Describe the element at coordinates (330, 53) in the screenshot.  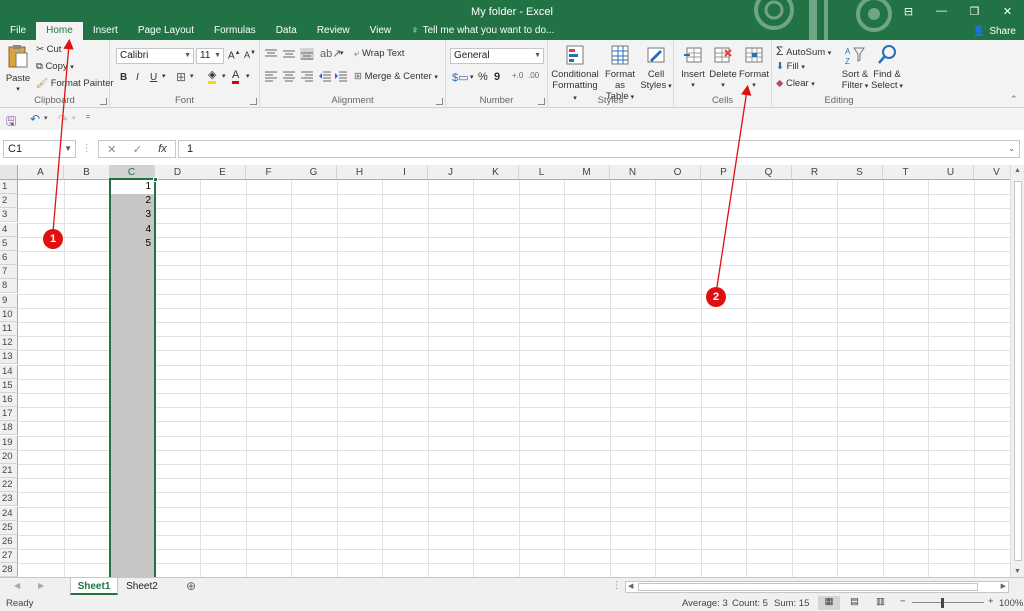
I see `orientation-icon: ab↗` at that location.